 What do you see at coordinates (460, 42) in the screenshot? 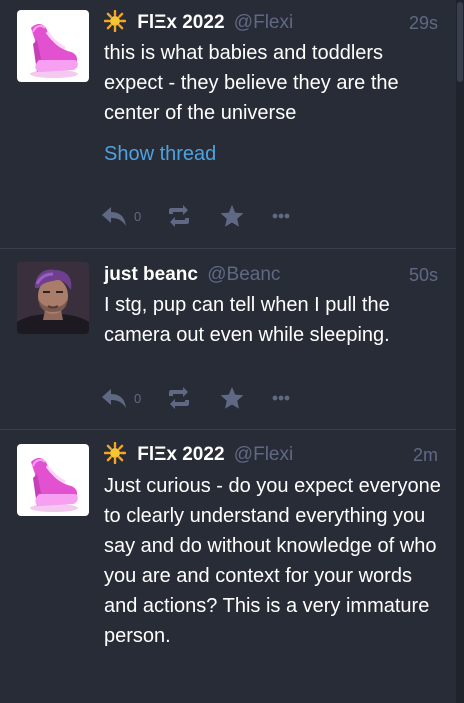
I see `scrollbar-thumb` at bounding box center [460, 42].